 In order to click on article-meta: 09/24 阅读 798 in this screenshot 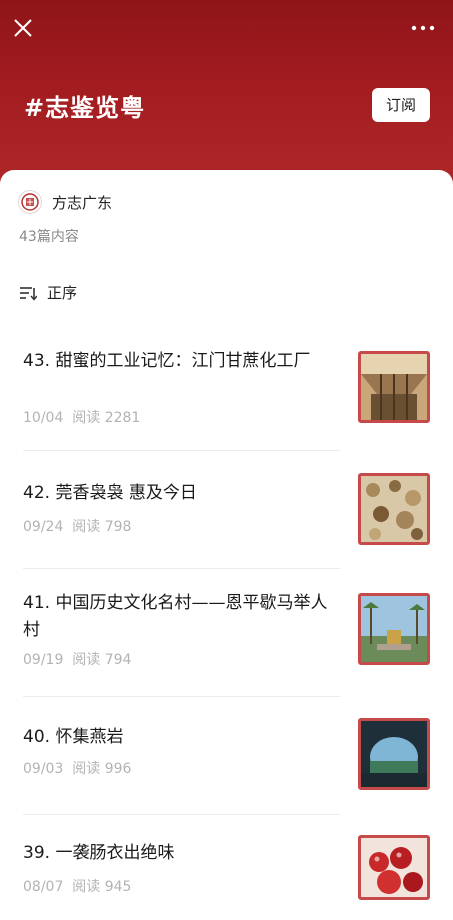, I will do `click(77, 526)`.